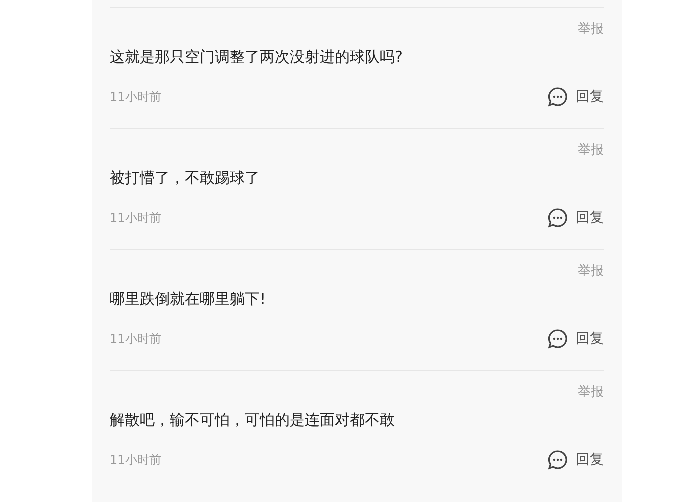  What do you see at coordinates (257, 57) in the screenshot?
I see `comment-text: 这就是那只空门调整了两次没射进的球队吗?` at bounding box center [257, 57].